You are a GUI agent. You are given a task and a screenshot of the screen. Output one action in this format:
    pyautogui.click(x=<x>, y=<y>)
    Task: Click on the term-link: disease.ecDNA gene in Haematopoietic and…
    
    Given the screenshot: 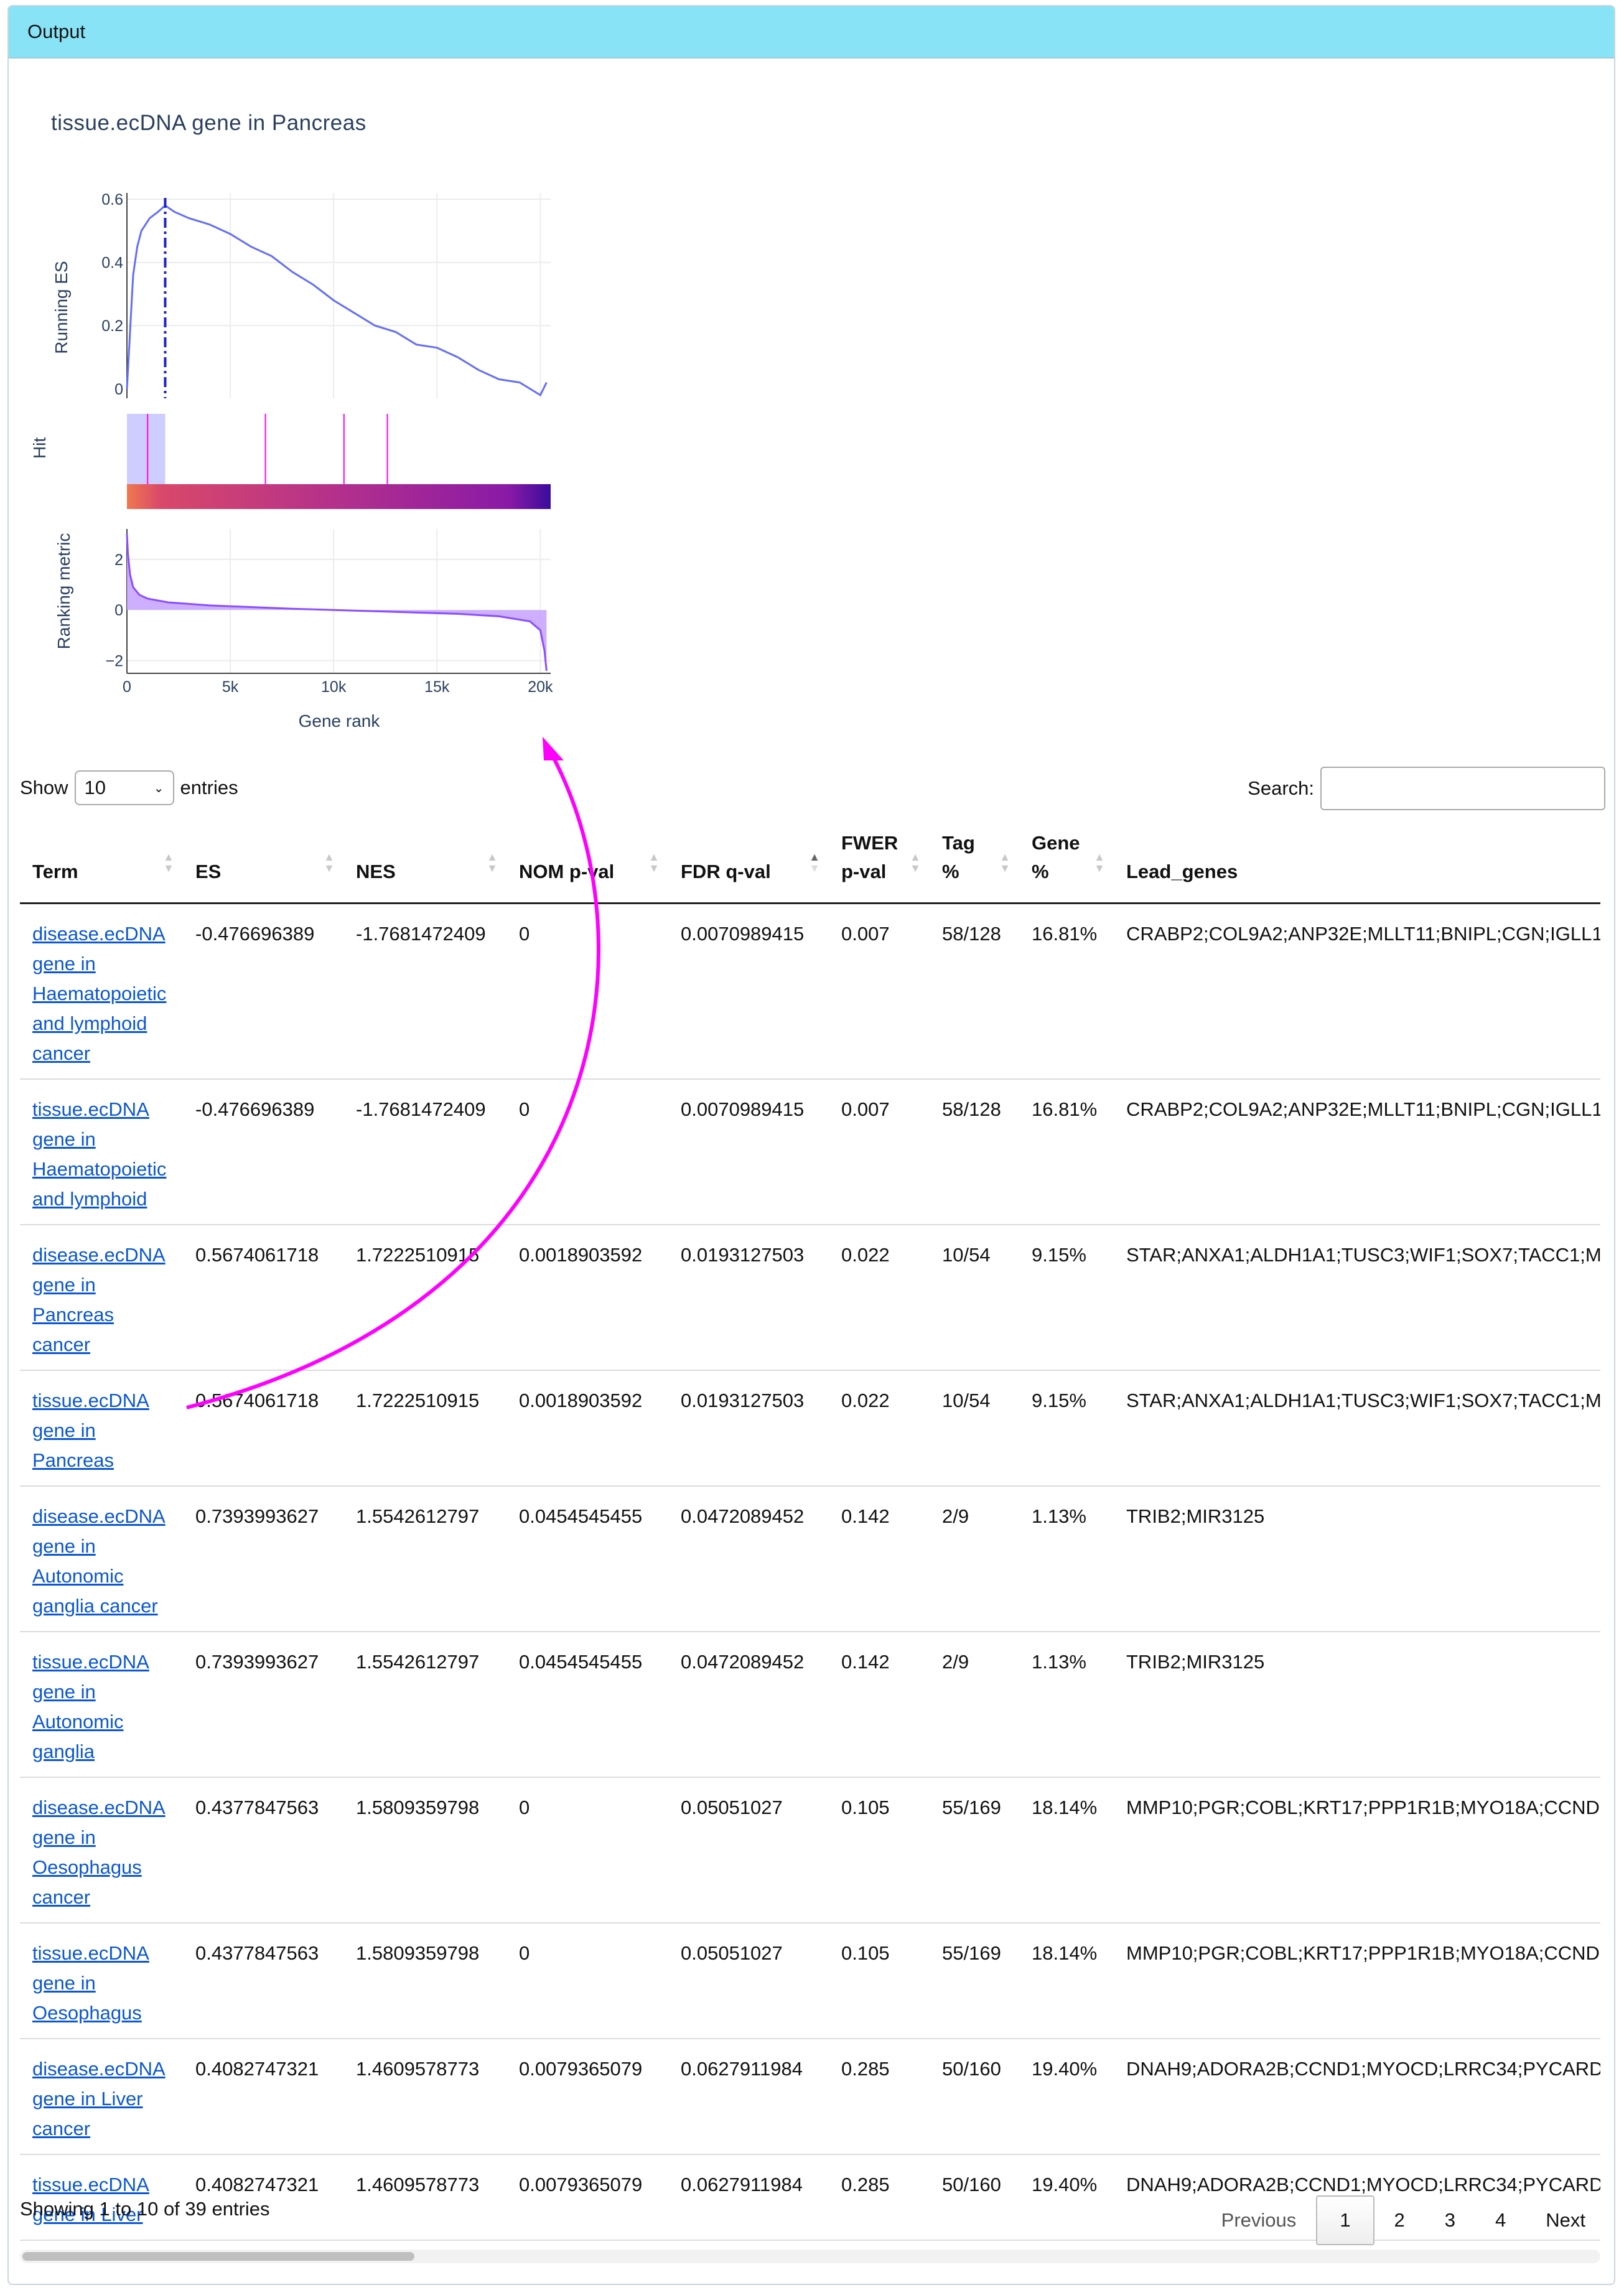 What is the action you would take?
    pyautogui.click(x=99, y=993)
    